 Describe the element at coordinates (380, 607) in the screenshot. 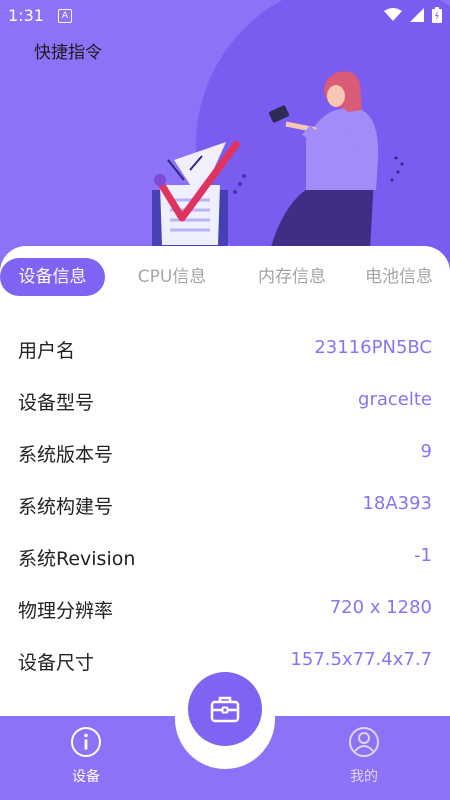

I see `info-value: 720 x 1280` at that location.